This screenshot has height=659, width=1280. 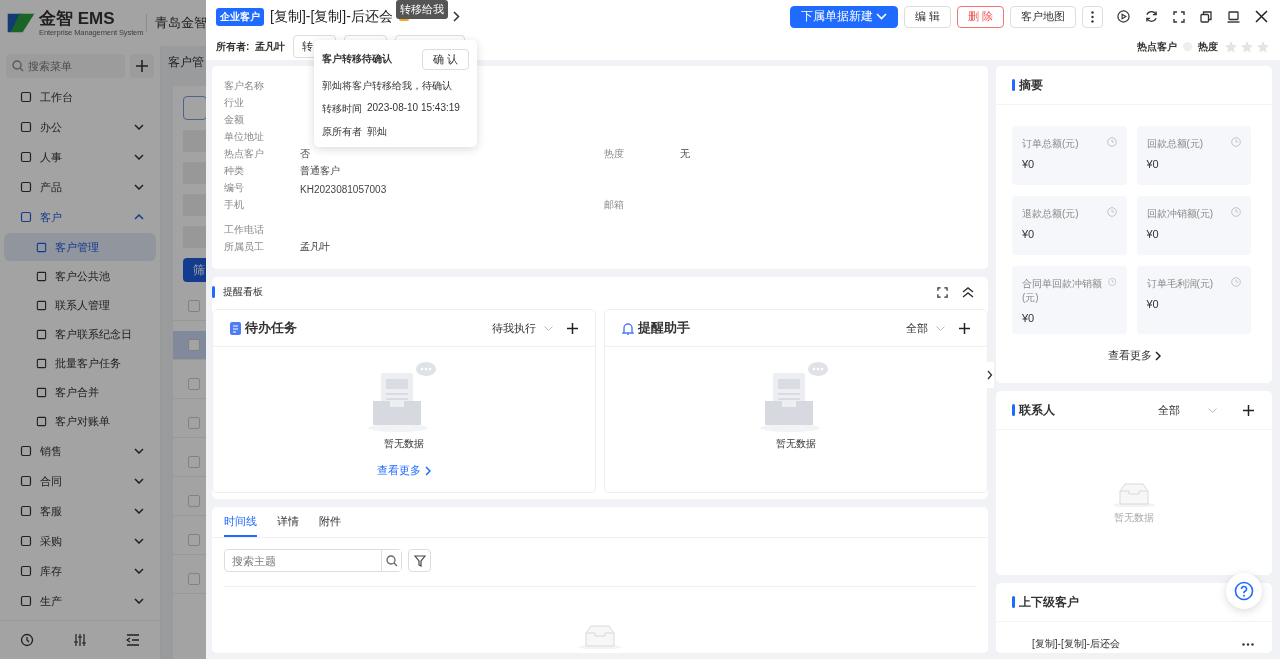 What do you see at coordinates (244, 247) in the screenshot?
I see `field-label: 所属员工` at bounding box center [244, 247].